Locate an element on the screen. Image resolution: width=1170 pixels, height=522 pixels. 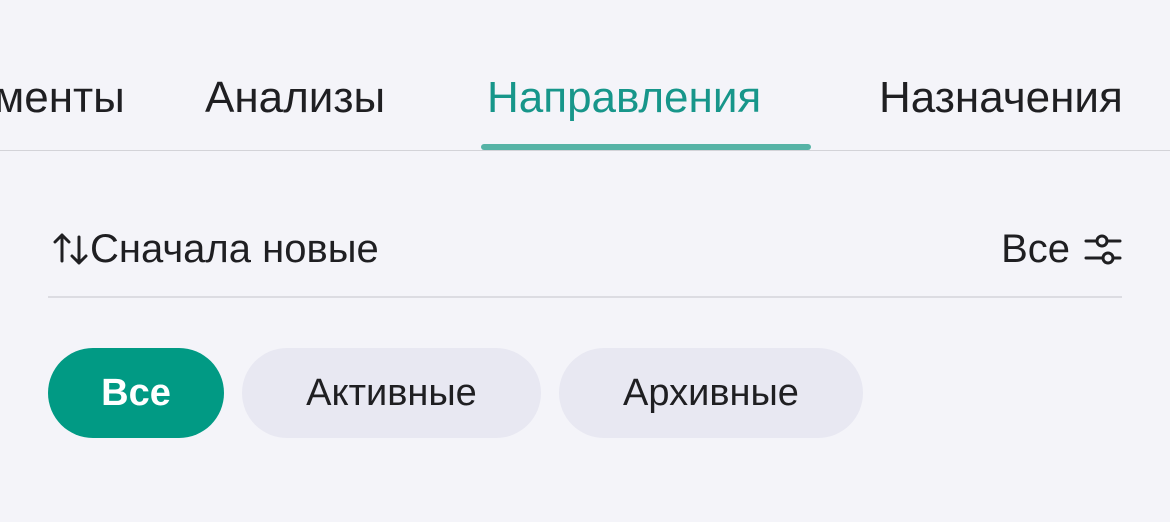
filter-sliders-icon is located at coordinates (1103, 249).